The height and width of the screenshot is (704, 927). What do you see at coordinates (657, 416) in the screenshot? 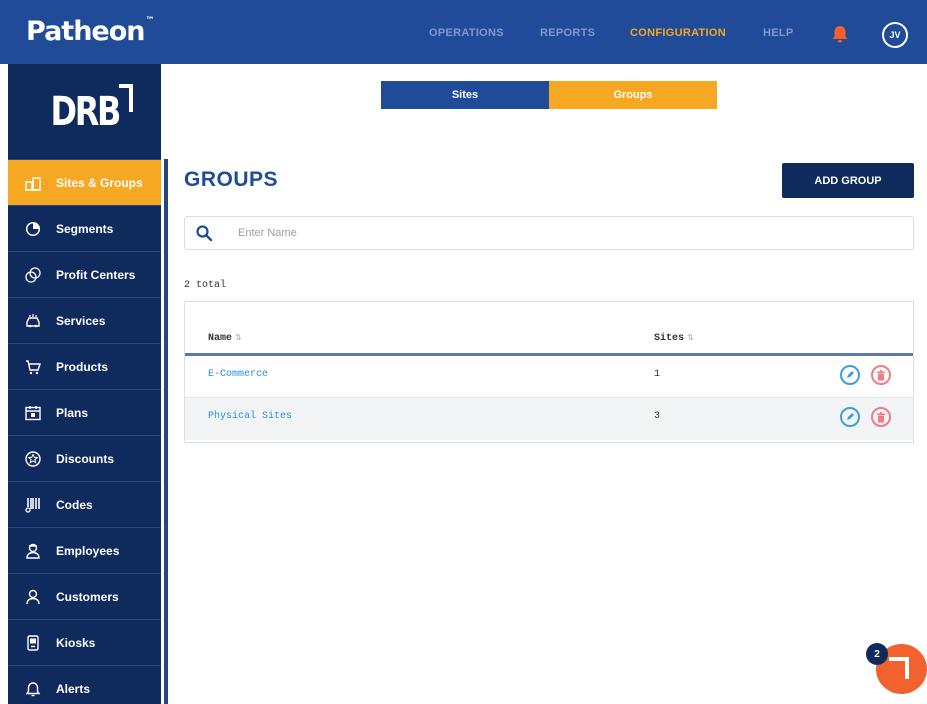
I see `group-sites-count: 3` at bounding box center [657, 416].